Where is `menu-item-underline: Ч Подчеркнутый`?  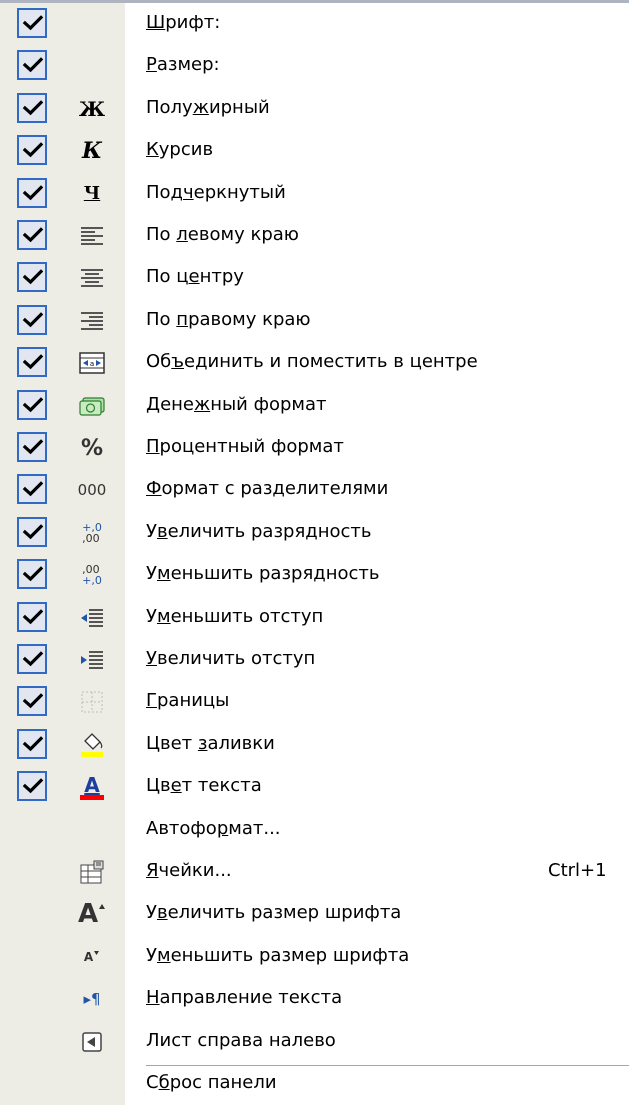
menu-item-underline: Ч Подчеркнутый is located at coordinates (314, 194).